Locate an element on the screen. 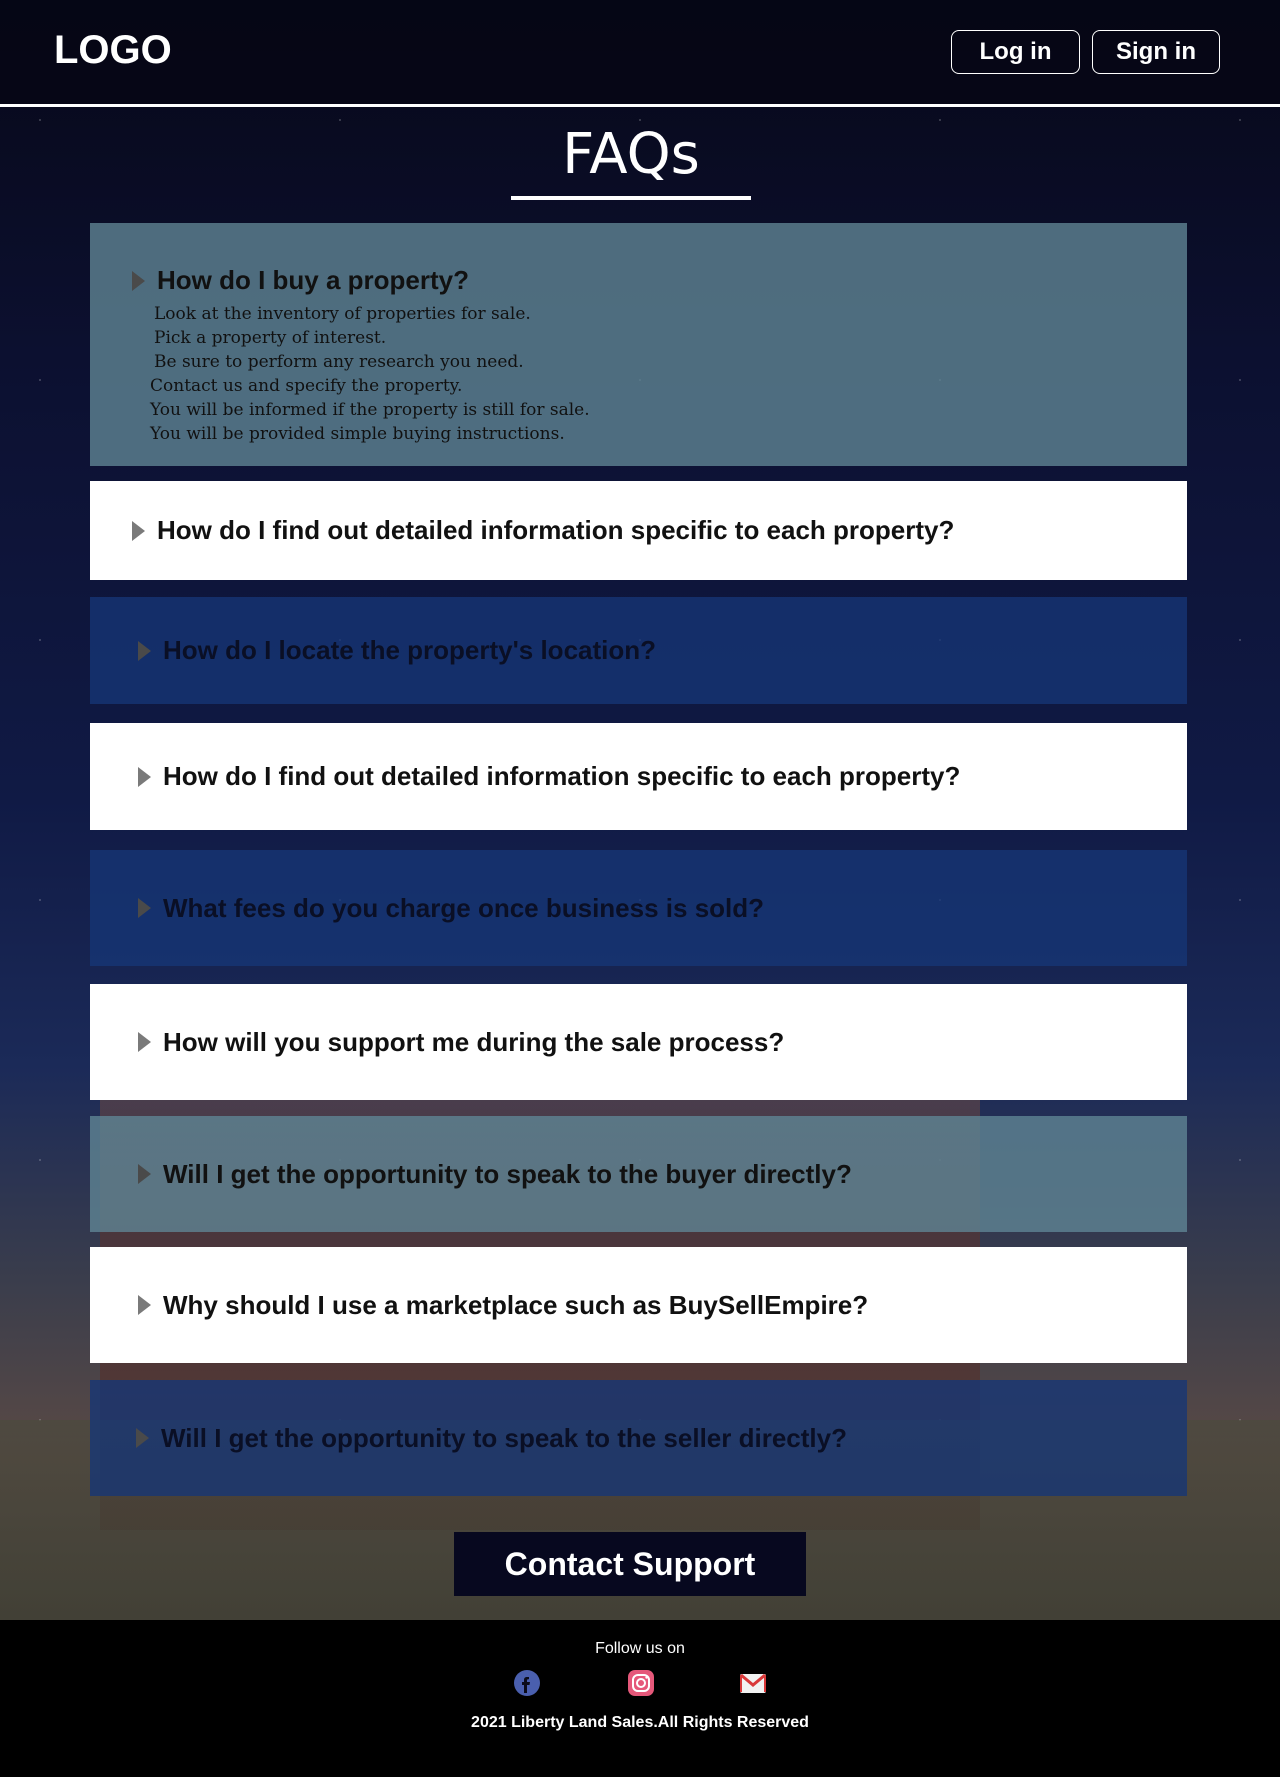 Image resolution: width=1280 pixels, height=1777 pixels. faq-item: How do I locate the property's location? is located at coordinates (638, 650).